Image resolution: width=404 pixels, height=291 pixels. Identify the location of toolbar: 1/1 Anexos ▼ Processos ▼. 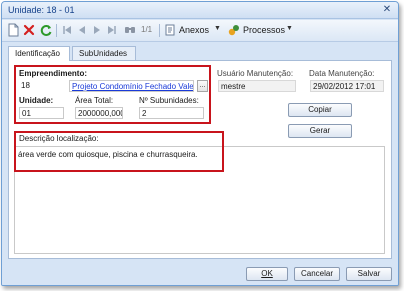
(200, 31).